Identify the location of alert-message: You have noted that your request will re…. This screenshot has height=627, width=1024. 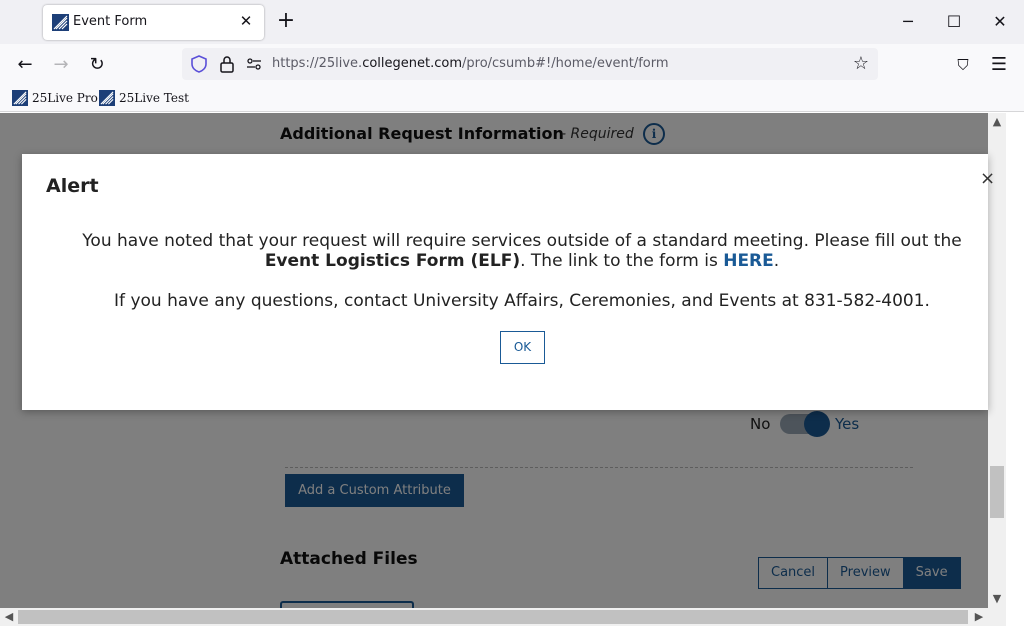
(522, 251).